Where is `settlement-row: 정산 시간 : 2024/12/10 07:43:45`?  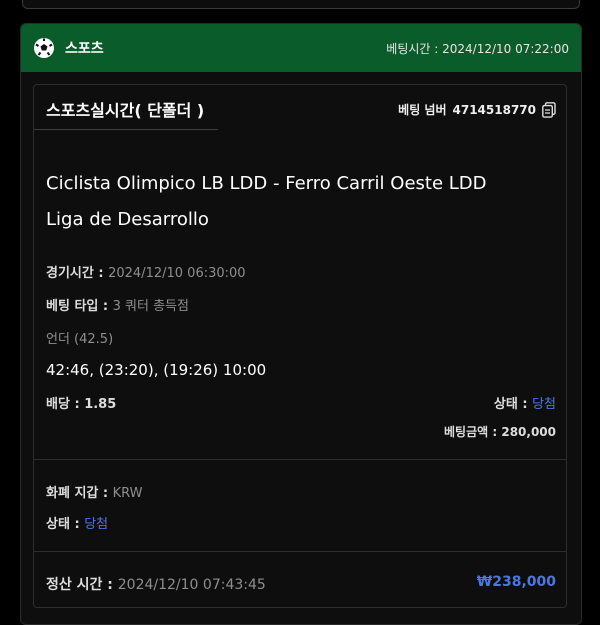 settlement-row: 정산 시간 : 2024/12/10 07:43:45 is located at coordinates (156, 585).